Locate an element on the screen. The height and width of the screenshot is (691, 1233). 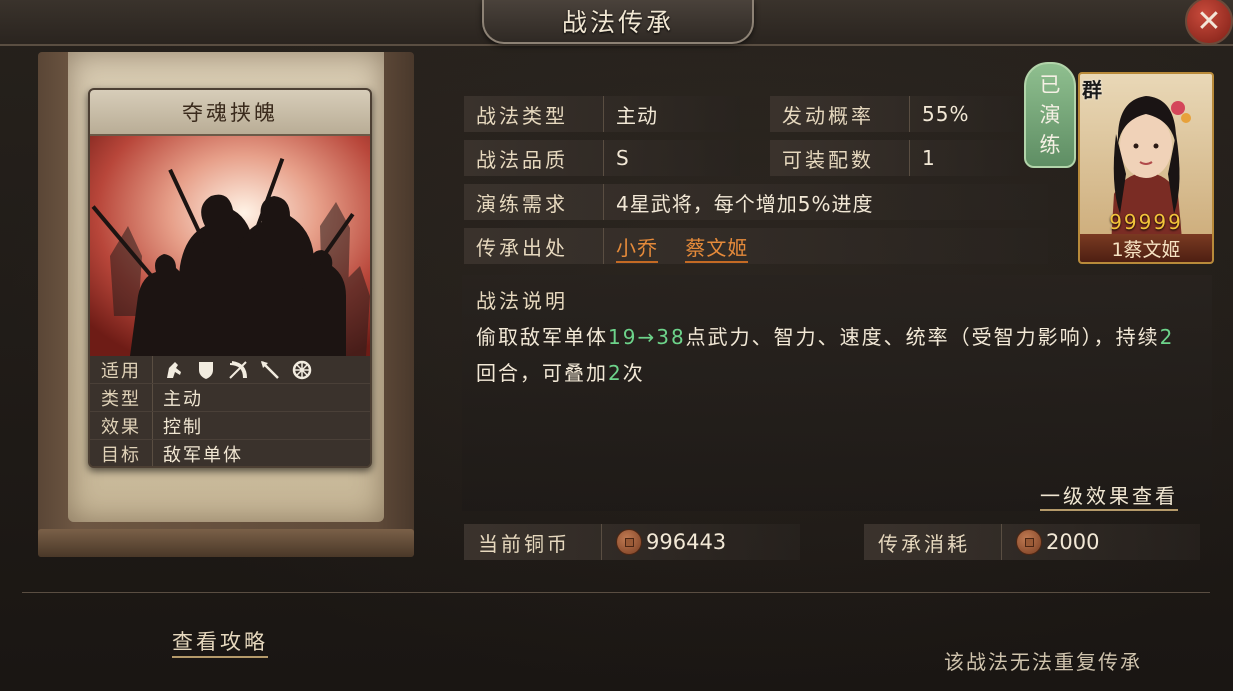
skill-artwork is located at coordinates (230, 246).